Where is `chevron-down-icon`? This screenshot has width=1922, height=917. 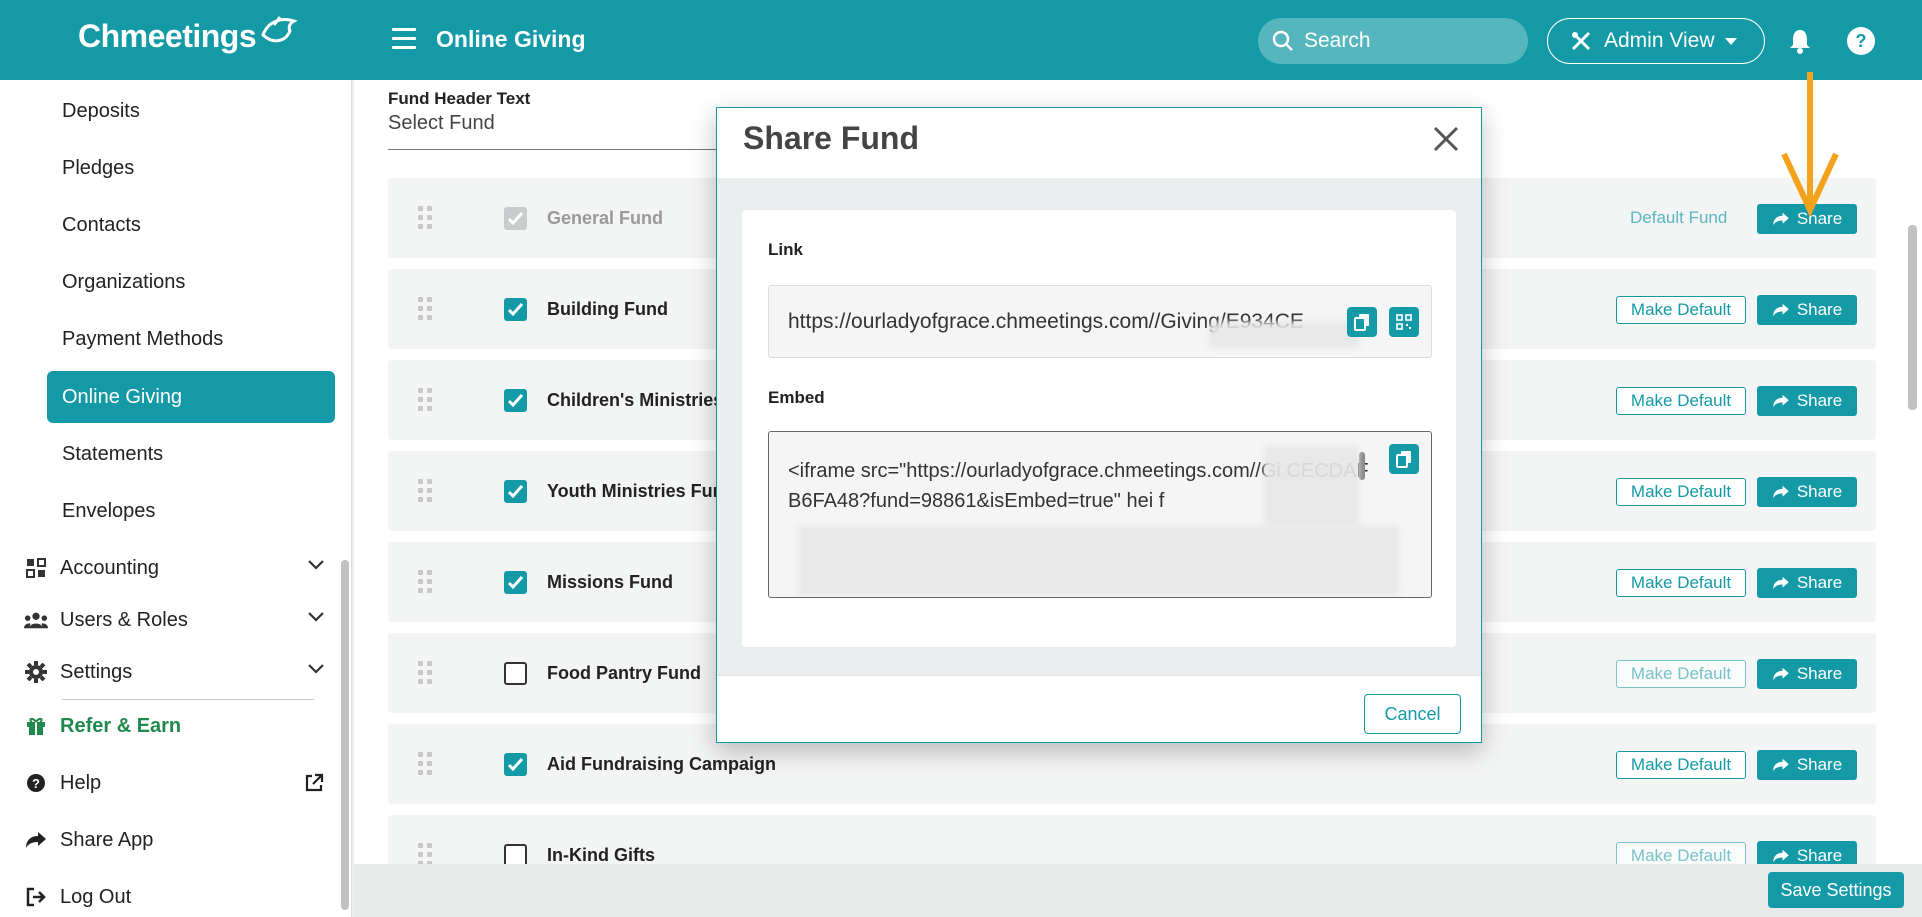
chevron-down-icon is located at coordinates (316, 565).